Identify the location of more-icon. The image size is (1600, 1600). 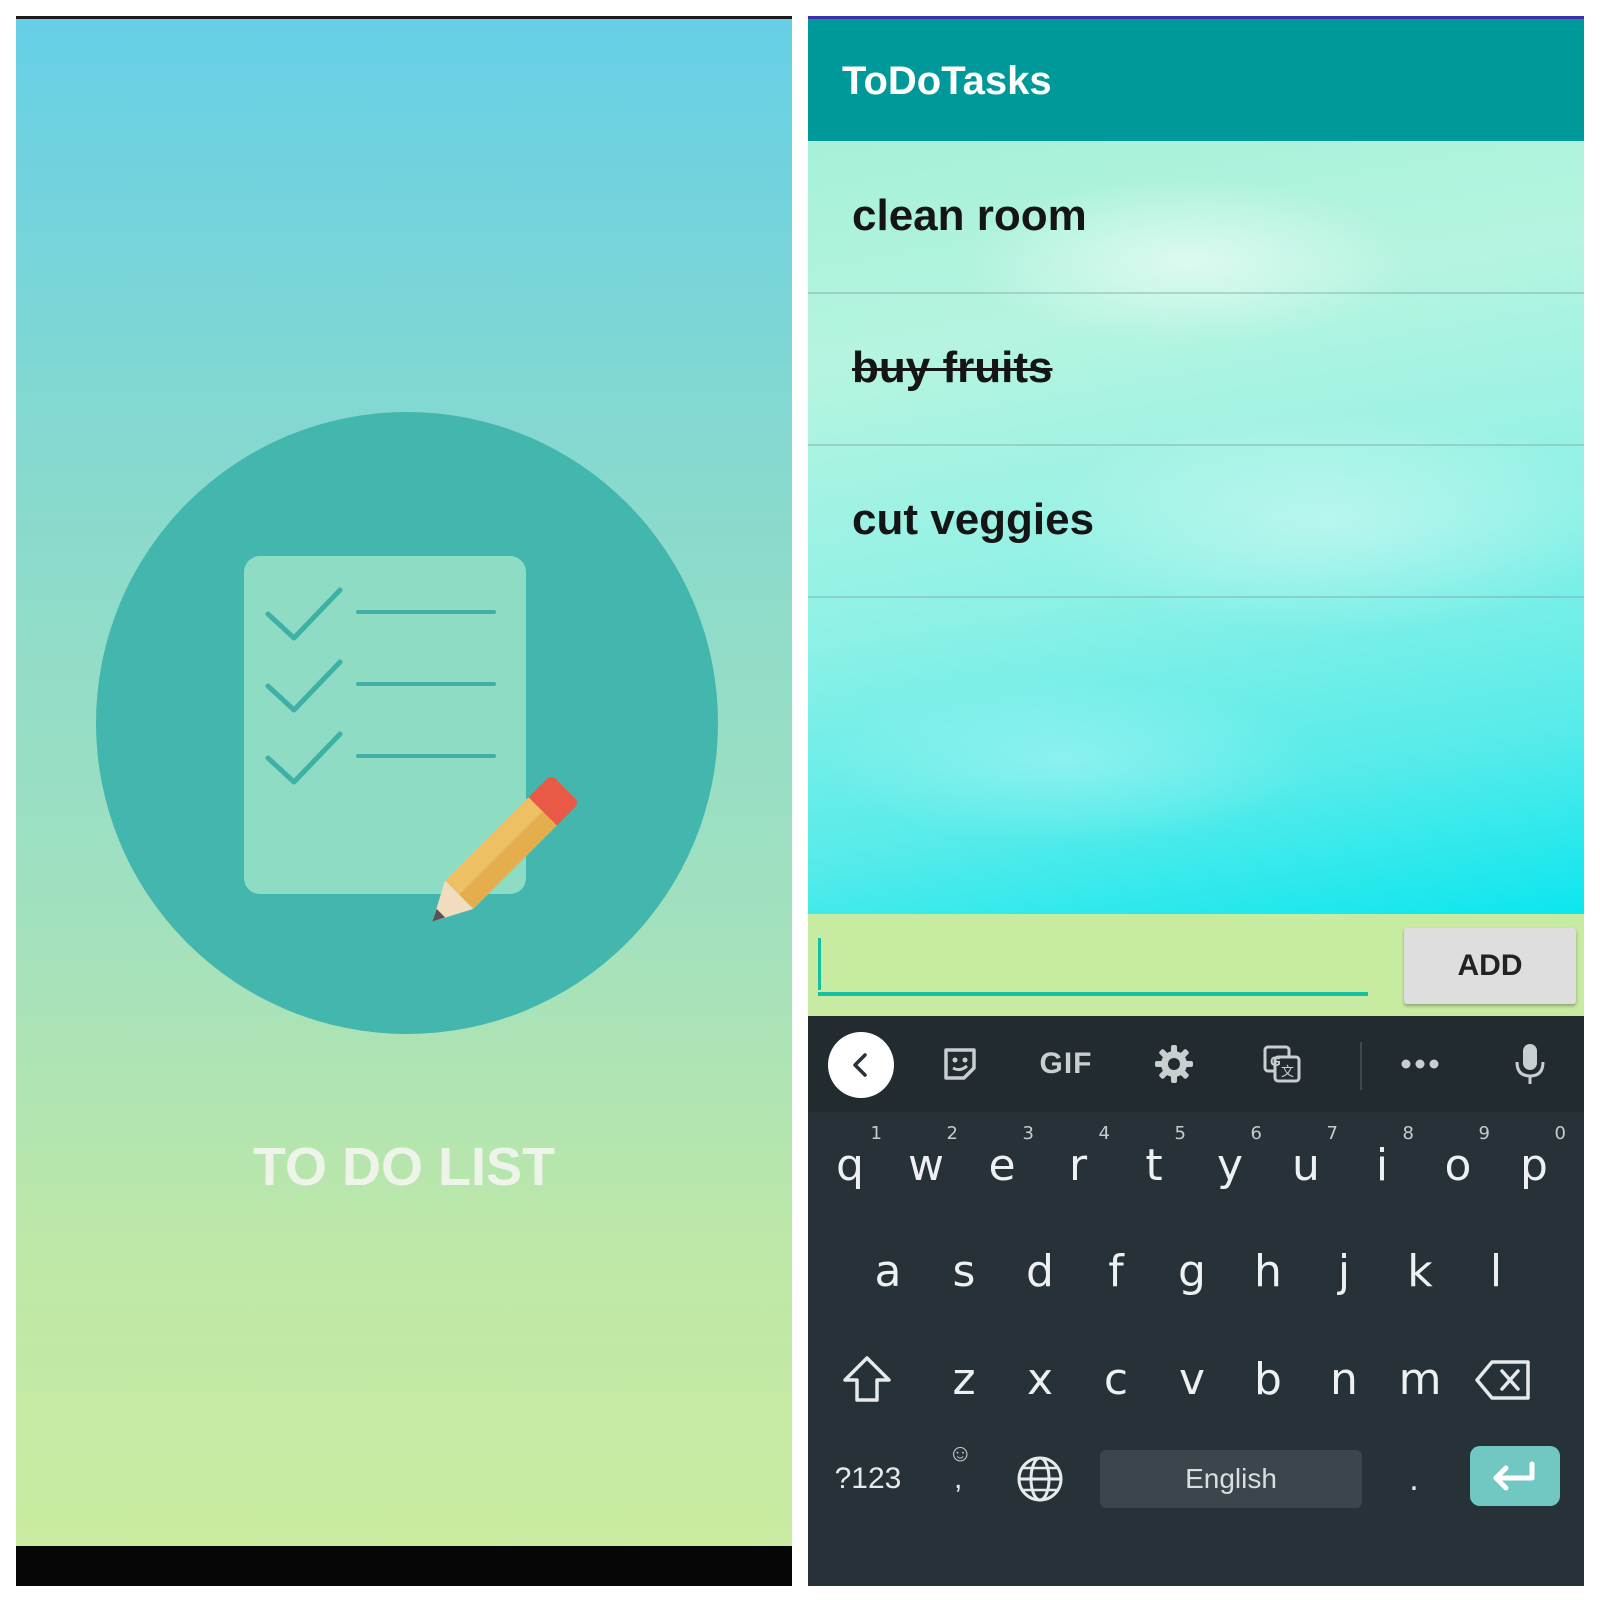
(1420, 1064).